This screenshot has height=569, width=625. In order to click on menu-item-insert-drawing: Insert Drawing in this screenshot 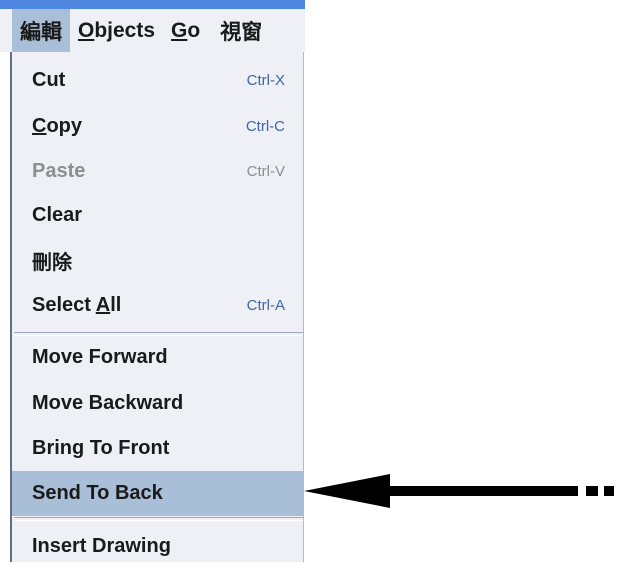, I will do `click(157, 546)`.